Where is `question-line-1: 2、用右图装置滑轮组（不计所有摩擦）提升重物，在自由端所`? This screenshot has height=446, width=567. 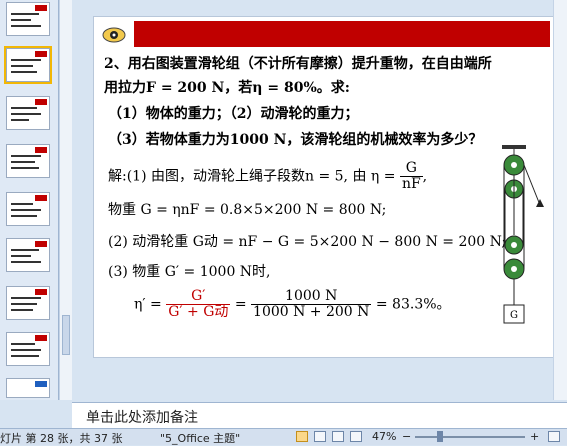 question-line-1: 2、用右图装置滑轮组（不计所有摩擦）提升重物，在自由端所 is located at coordinates (298, 64).